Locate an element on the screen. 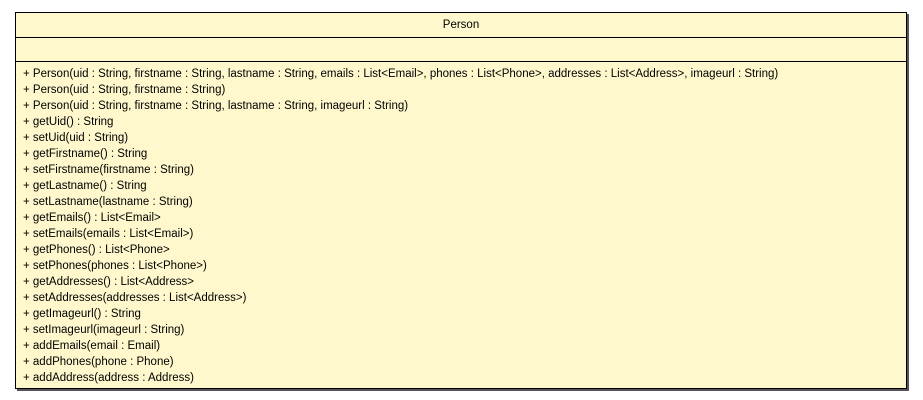  operation: + getFirstname() : String is located at coordinates (85, 154).